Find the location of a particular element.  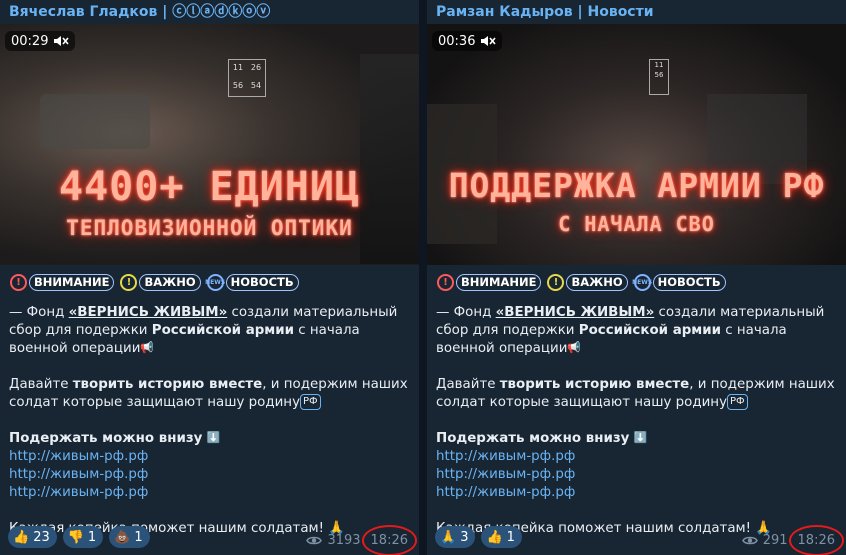

video-duration-badge: 00:36 is located at coordinates (467, 41).